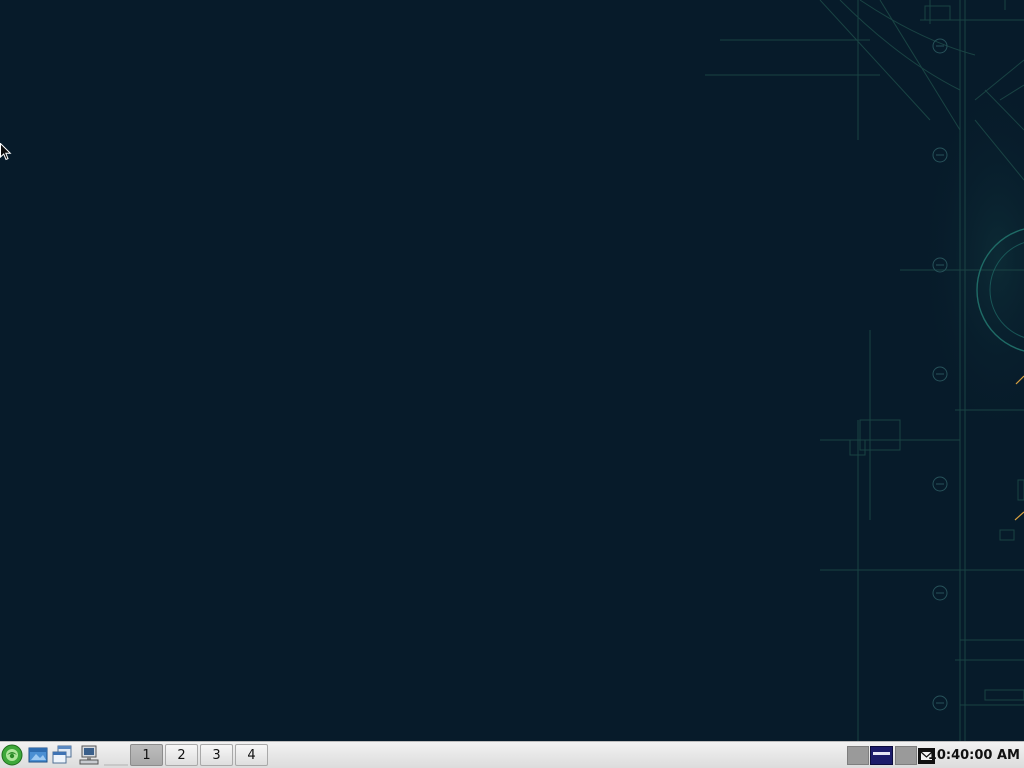 The height and width of the screenshot is (768, 1024). I want to click on workspace-1-button: 1, so click(146, 755).